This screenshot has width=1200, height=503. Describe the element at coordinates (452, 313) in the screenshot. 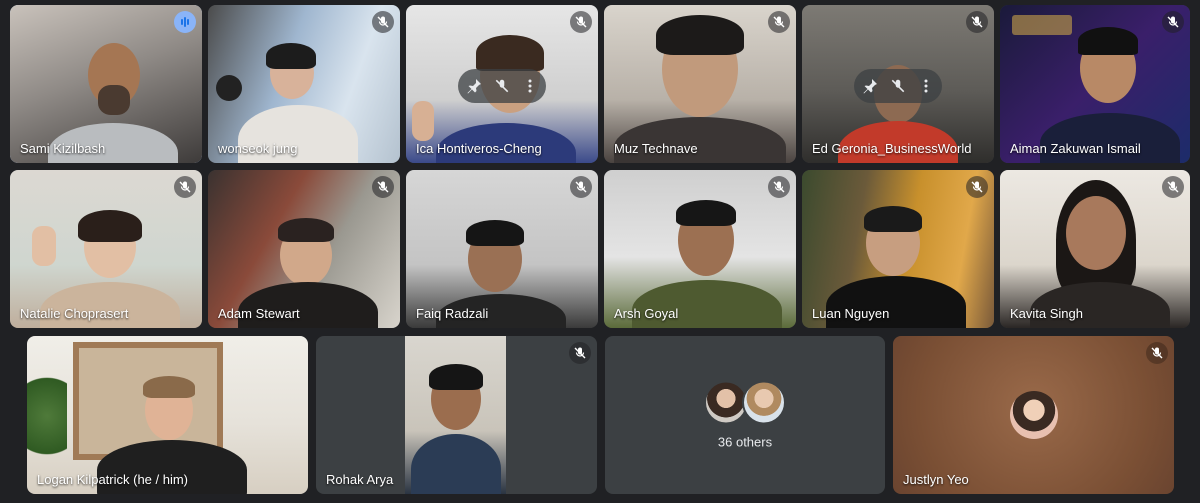

I see `participant-name: Faiq Radzali` at that location.